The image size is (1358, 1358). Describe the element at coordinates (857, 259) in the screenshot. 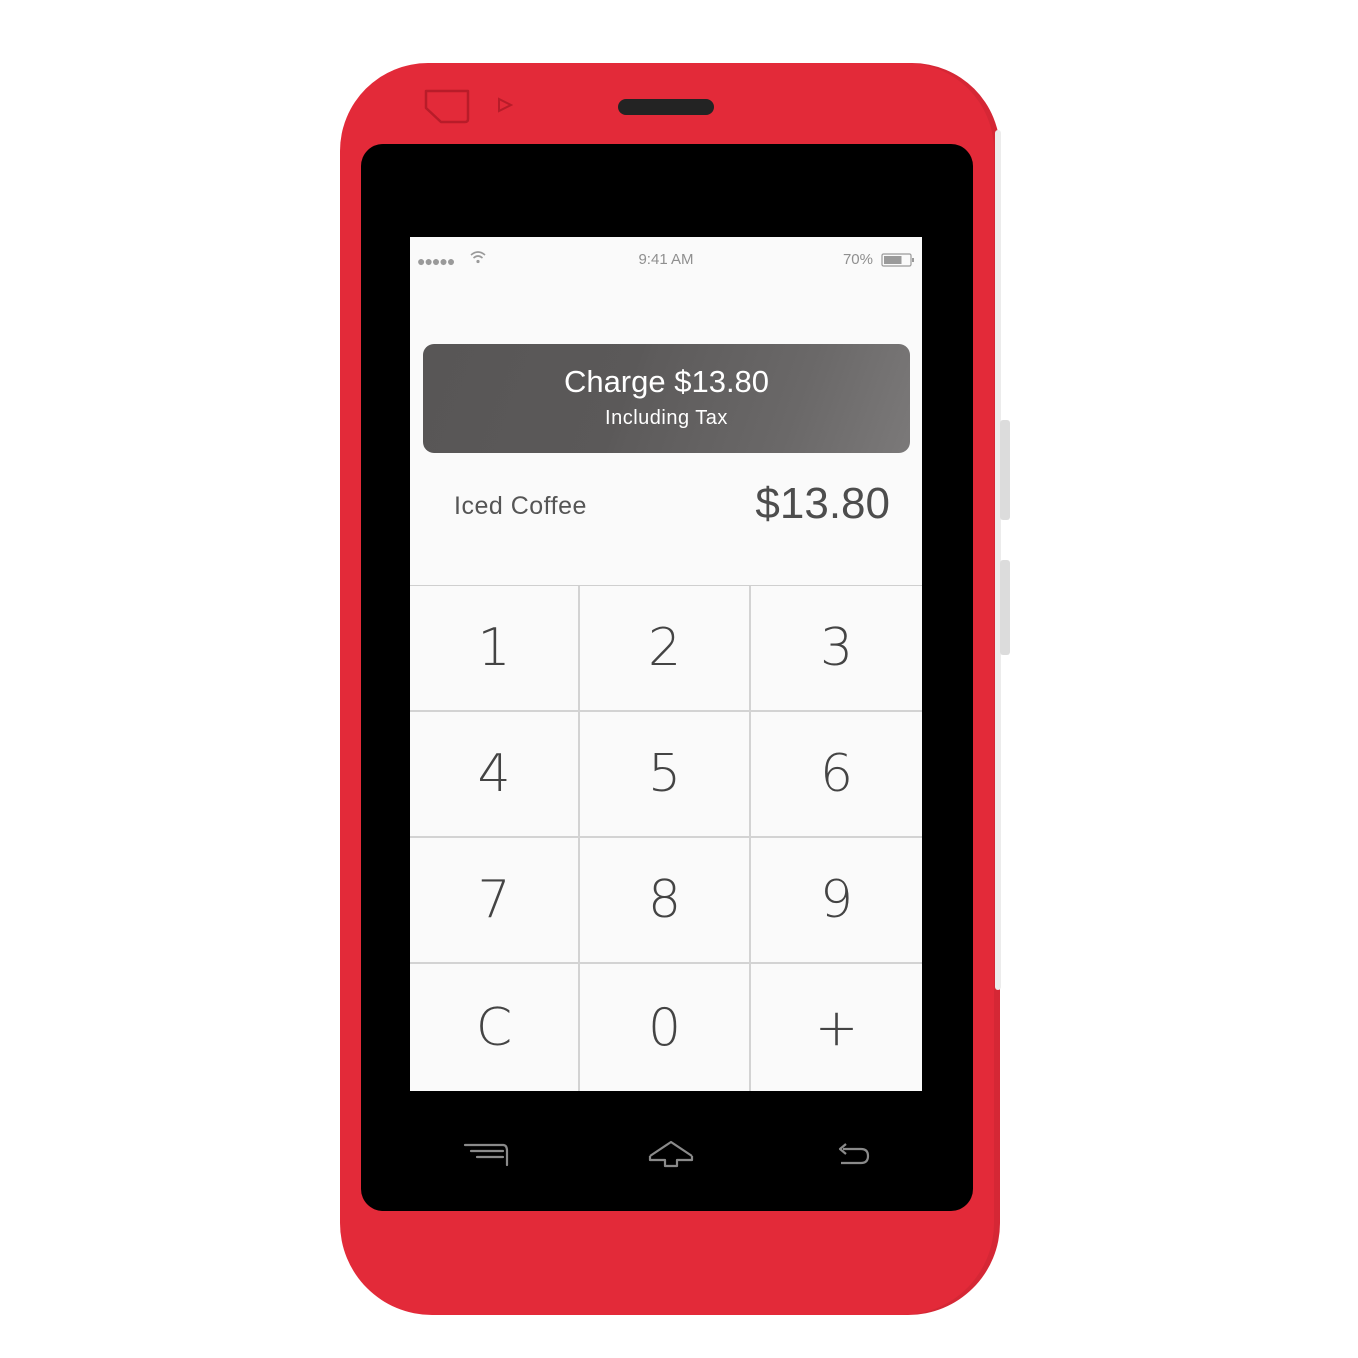

I see `battery-percentage: 70%` at that location.